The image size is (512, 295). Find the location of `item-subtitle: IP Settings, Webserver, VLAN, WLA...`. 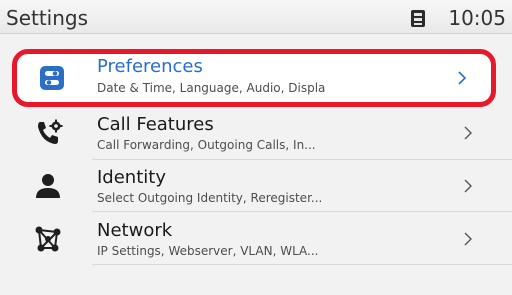

item-subtitle: IP Settings, Webserver, VLAN, WLA... is located at coordinates (208, 251).